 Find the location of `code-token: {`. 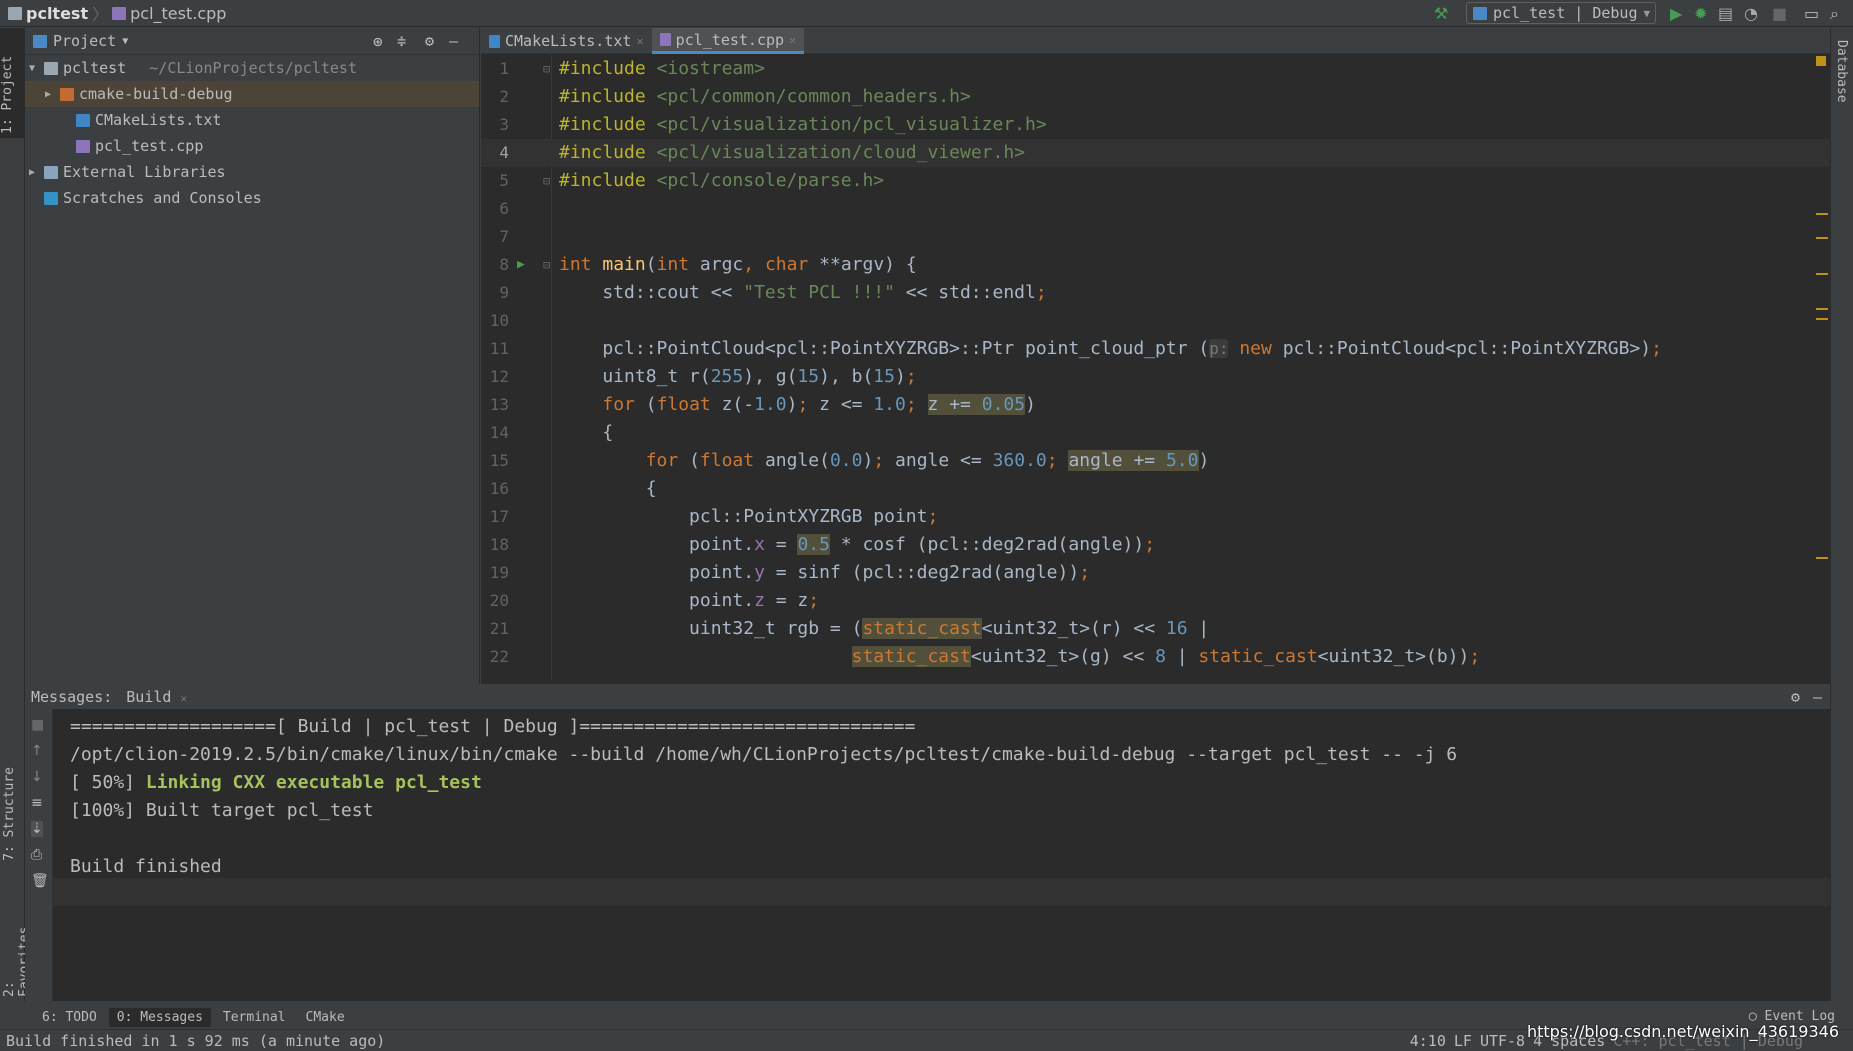

code-token: { is located at coordinates (586, 432).